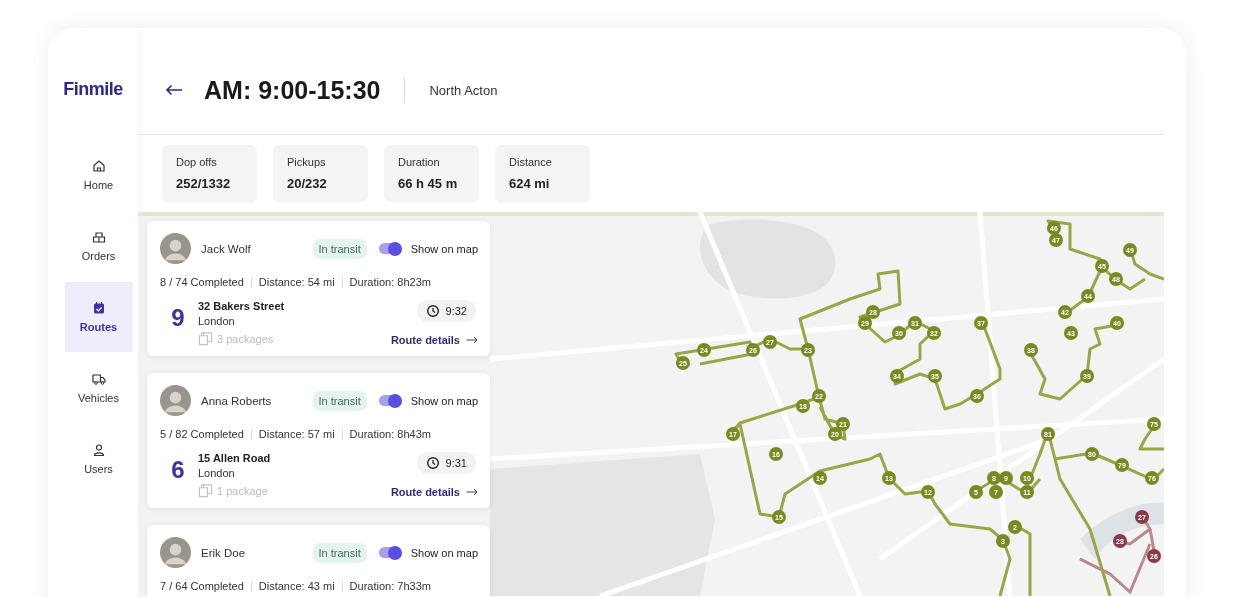  I want to click on street-address: 15 Allen Road, so click(235, 458).